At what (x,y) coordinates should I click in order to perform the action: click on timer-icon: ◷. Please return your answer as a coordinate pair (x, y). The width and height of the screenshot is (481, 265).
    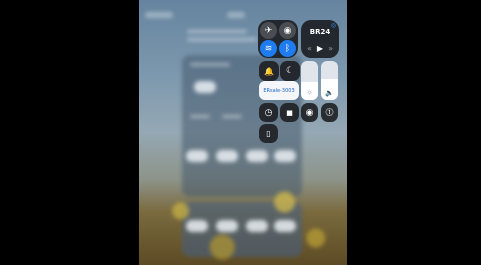
    Looking at the image, I should click on (268, 112).